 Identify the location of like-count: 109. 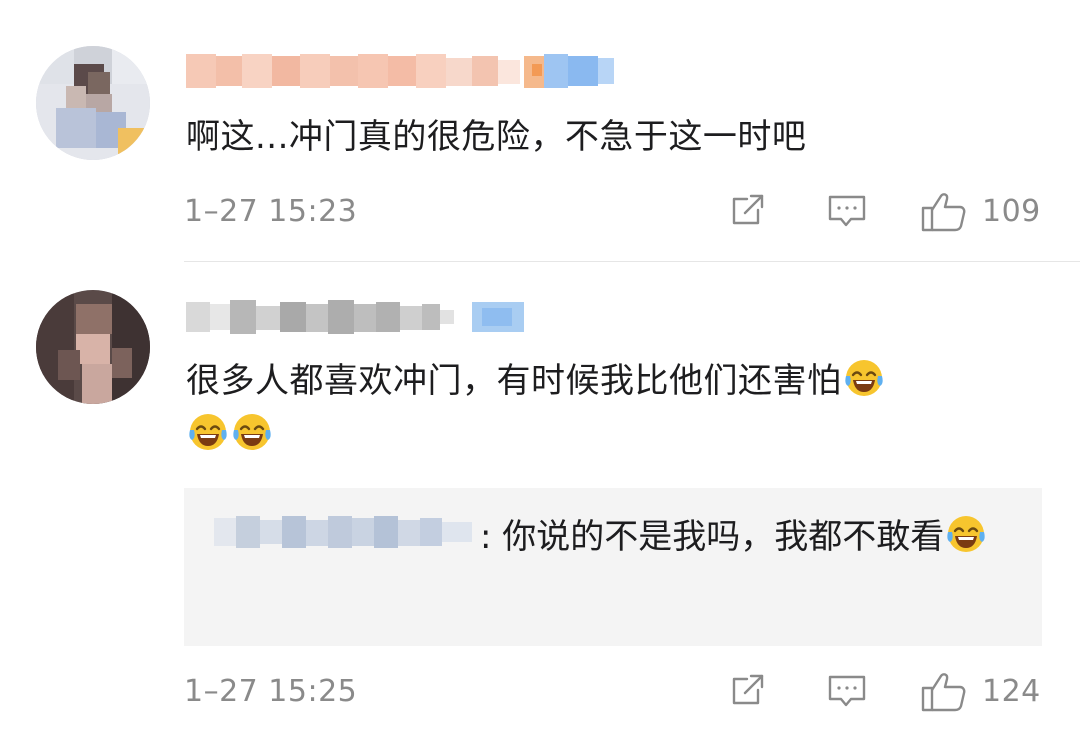
(1011, 211).